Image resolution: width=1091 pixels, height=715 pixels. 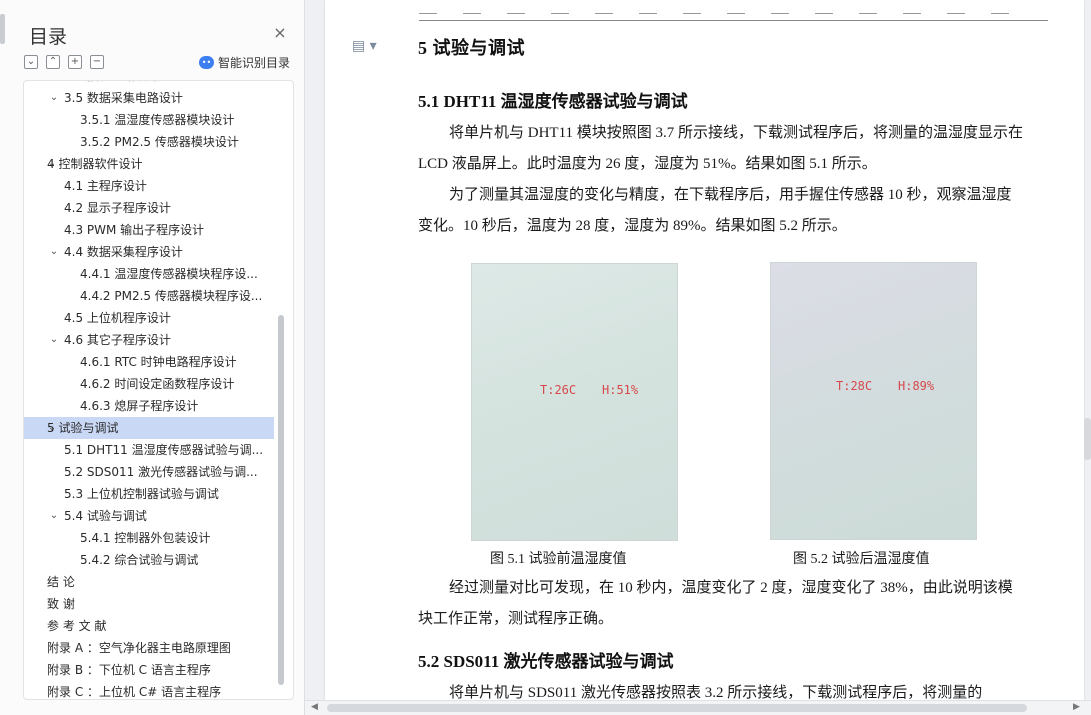 What do you see at coordinates (117, 340) in the screenshot?
I see `toc-item-label: 4.6 其它子程序设计` at bounding box center [117, 340].